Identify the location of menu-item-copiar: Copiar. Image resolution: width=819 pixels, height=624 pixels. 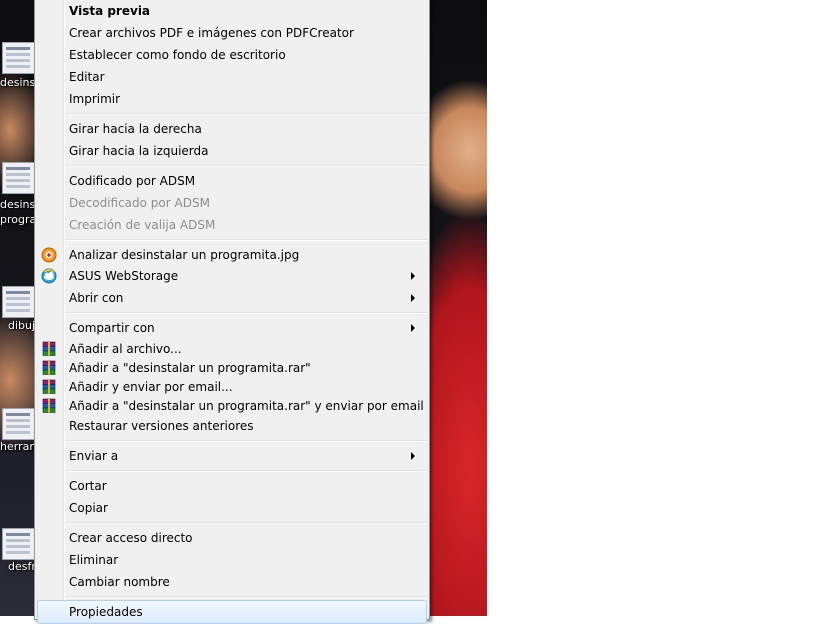
(232, 508).